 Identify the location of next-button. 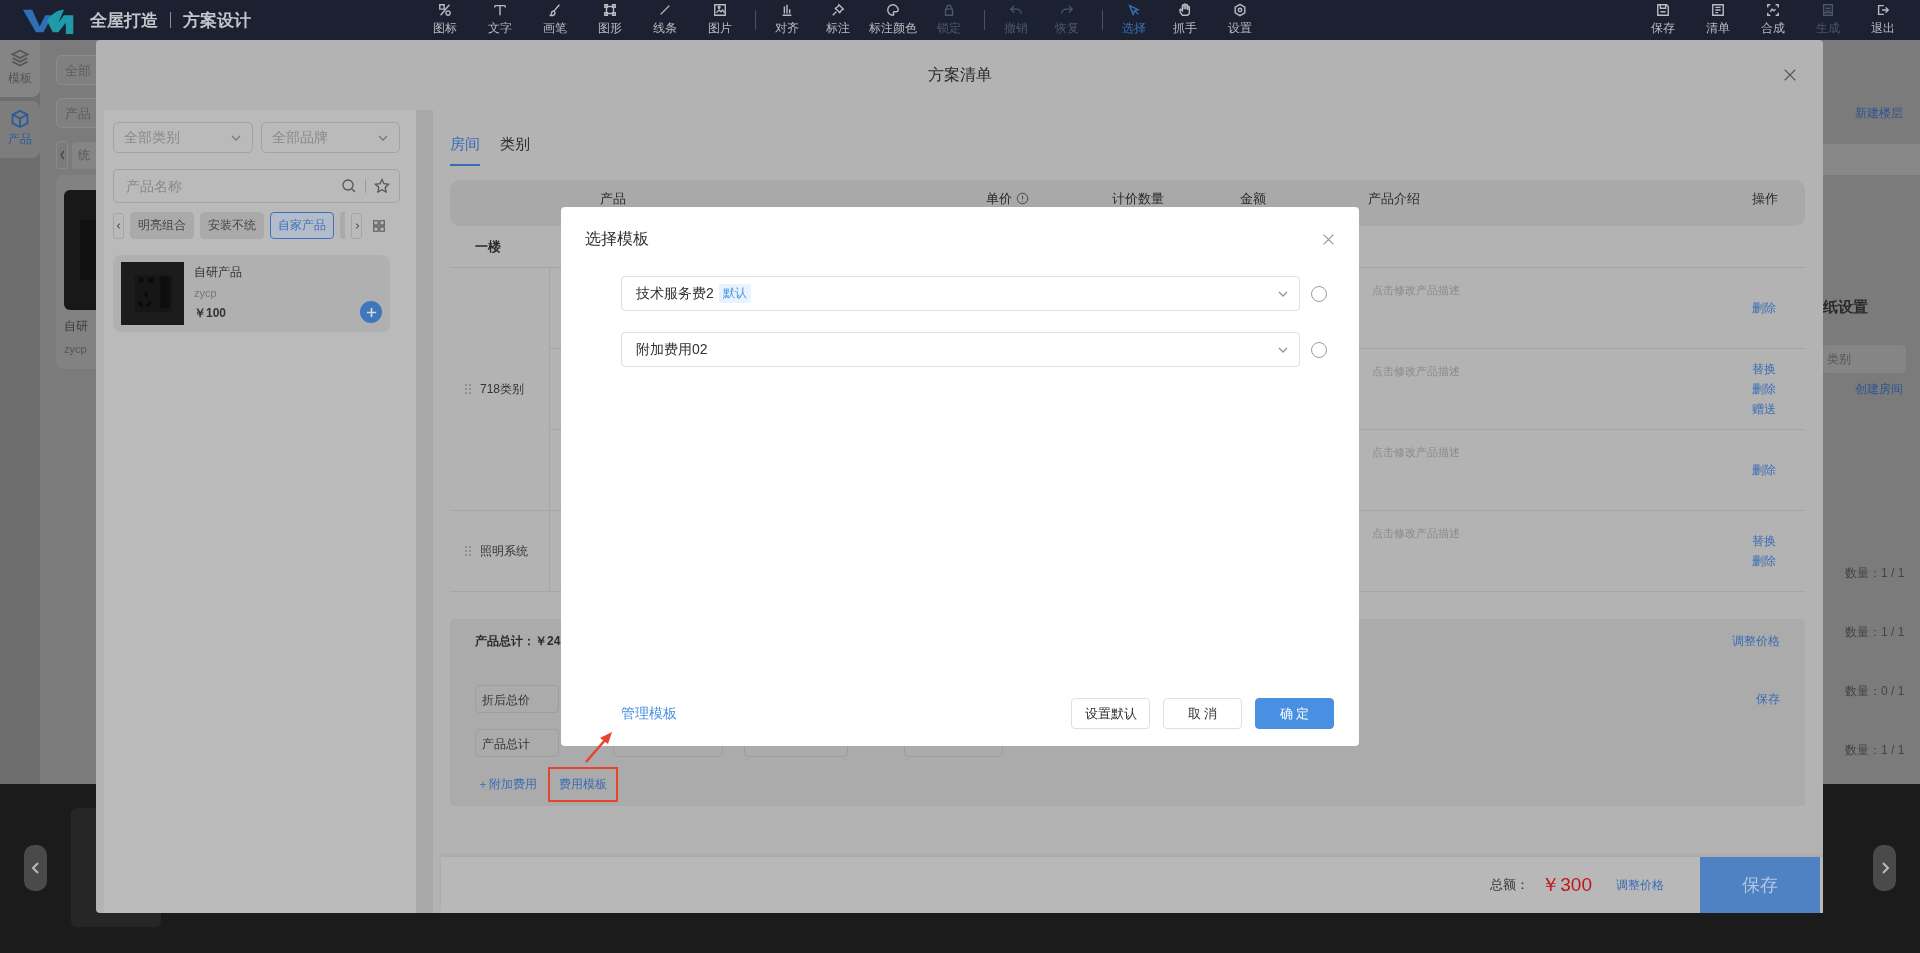
(1884, 868).